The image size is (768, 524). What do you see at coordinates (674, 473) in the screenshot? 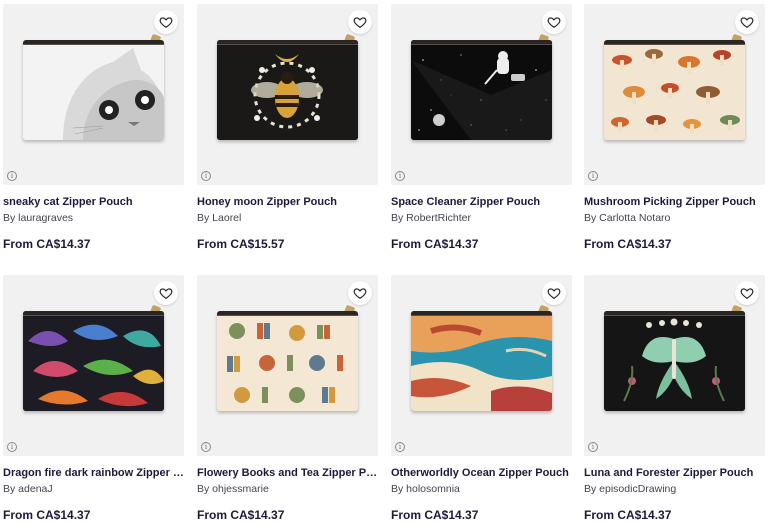
I see `product-title: Luna and Forester Zipper Pouch` at bounding box center [674, 473].